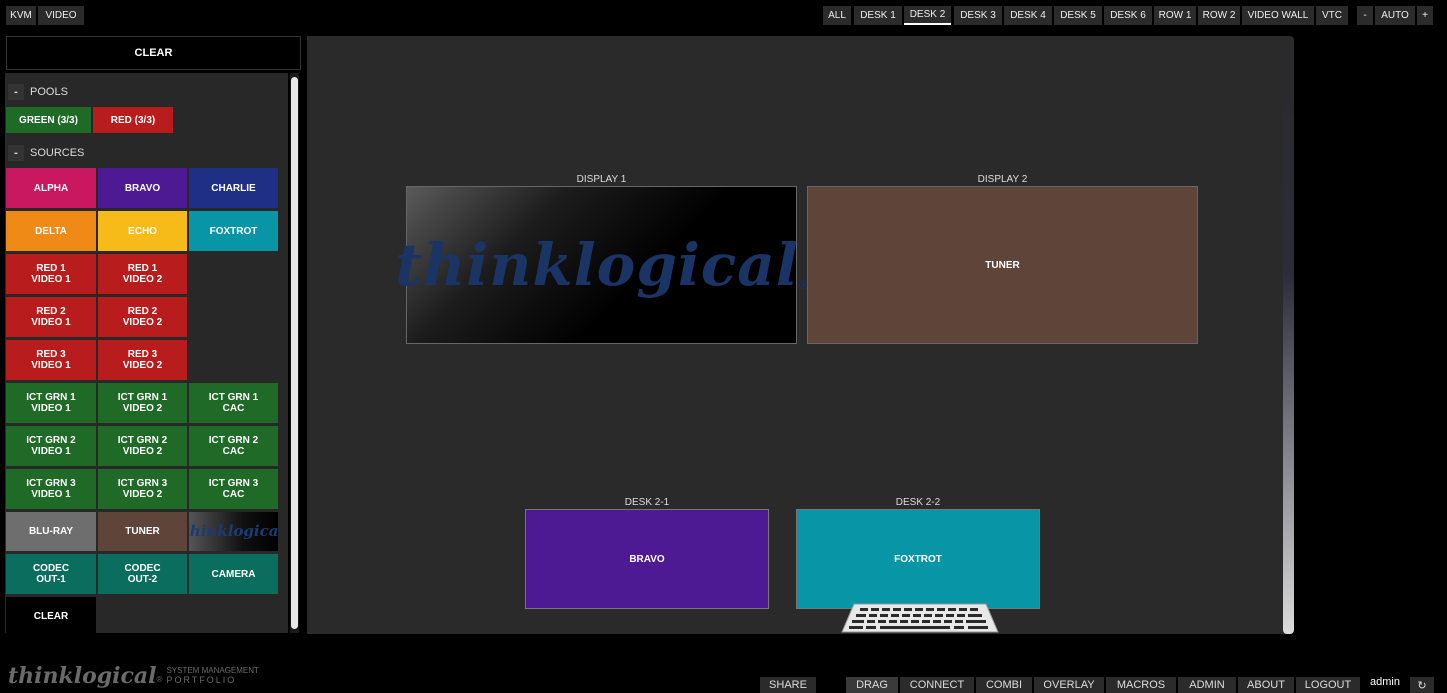  What do you see at coordinates (51, 574) in the screenshot?
I see `source-codec-out-1: CODEC OUT-1` at bounding box center [51, 574].